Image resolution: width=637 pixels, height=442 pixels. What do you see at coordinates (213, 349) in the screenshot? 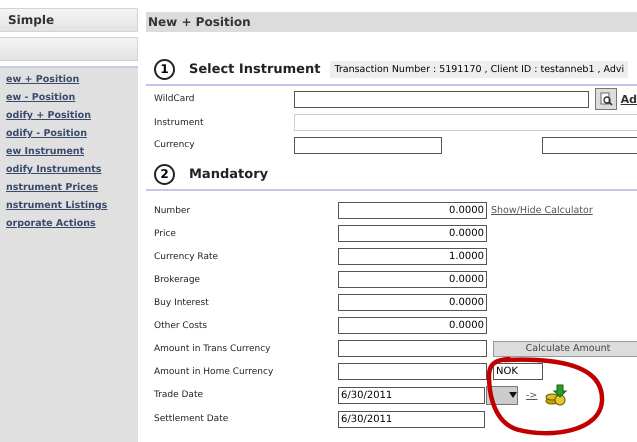
I see `field-label: Amount in Trans Currency` at bounding box center [213, 349].